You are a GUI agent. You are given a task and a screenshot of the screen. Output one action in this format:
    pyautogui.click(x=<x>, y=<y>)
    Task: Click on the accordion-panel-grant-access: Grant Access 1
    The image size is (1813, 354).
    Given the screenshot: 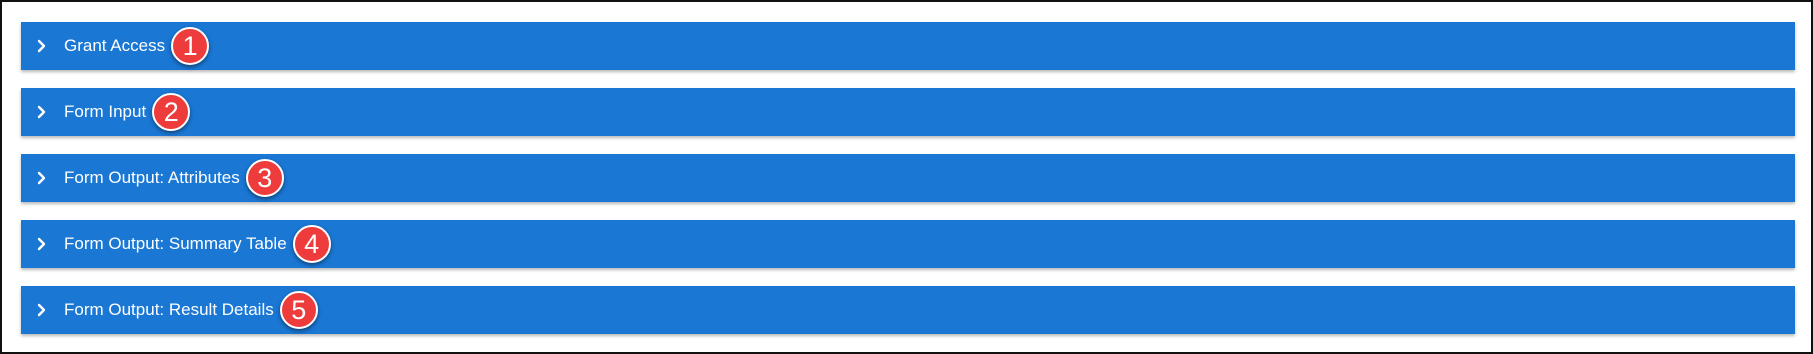 What is the action you would take?
    pyautogui.click(x=908, y=46)
    